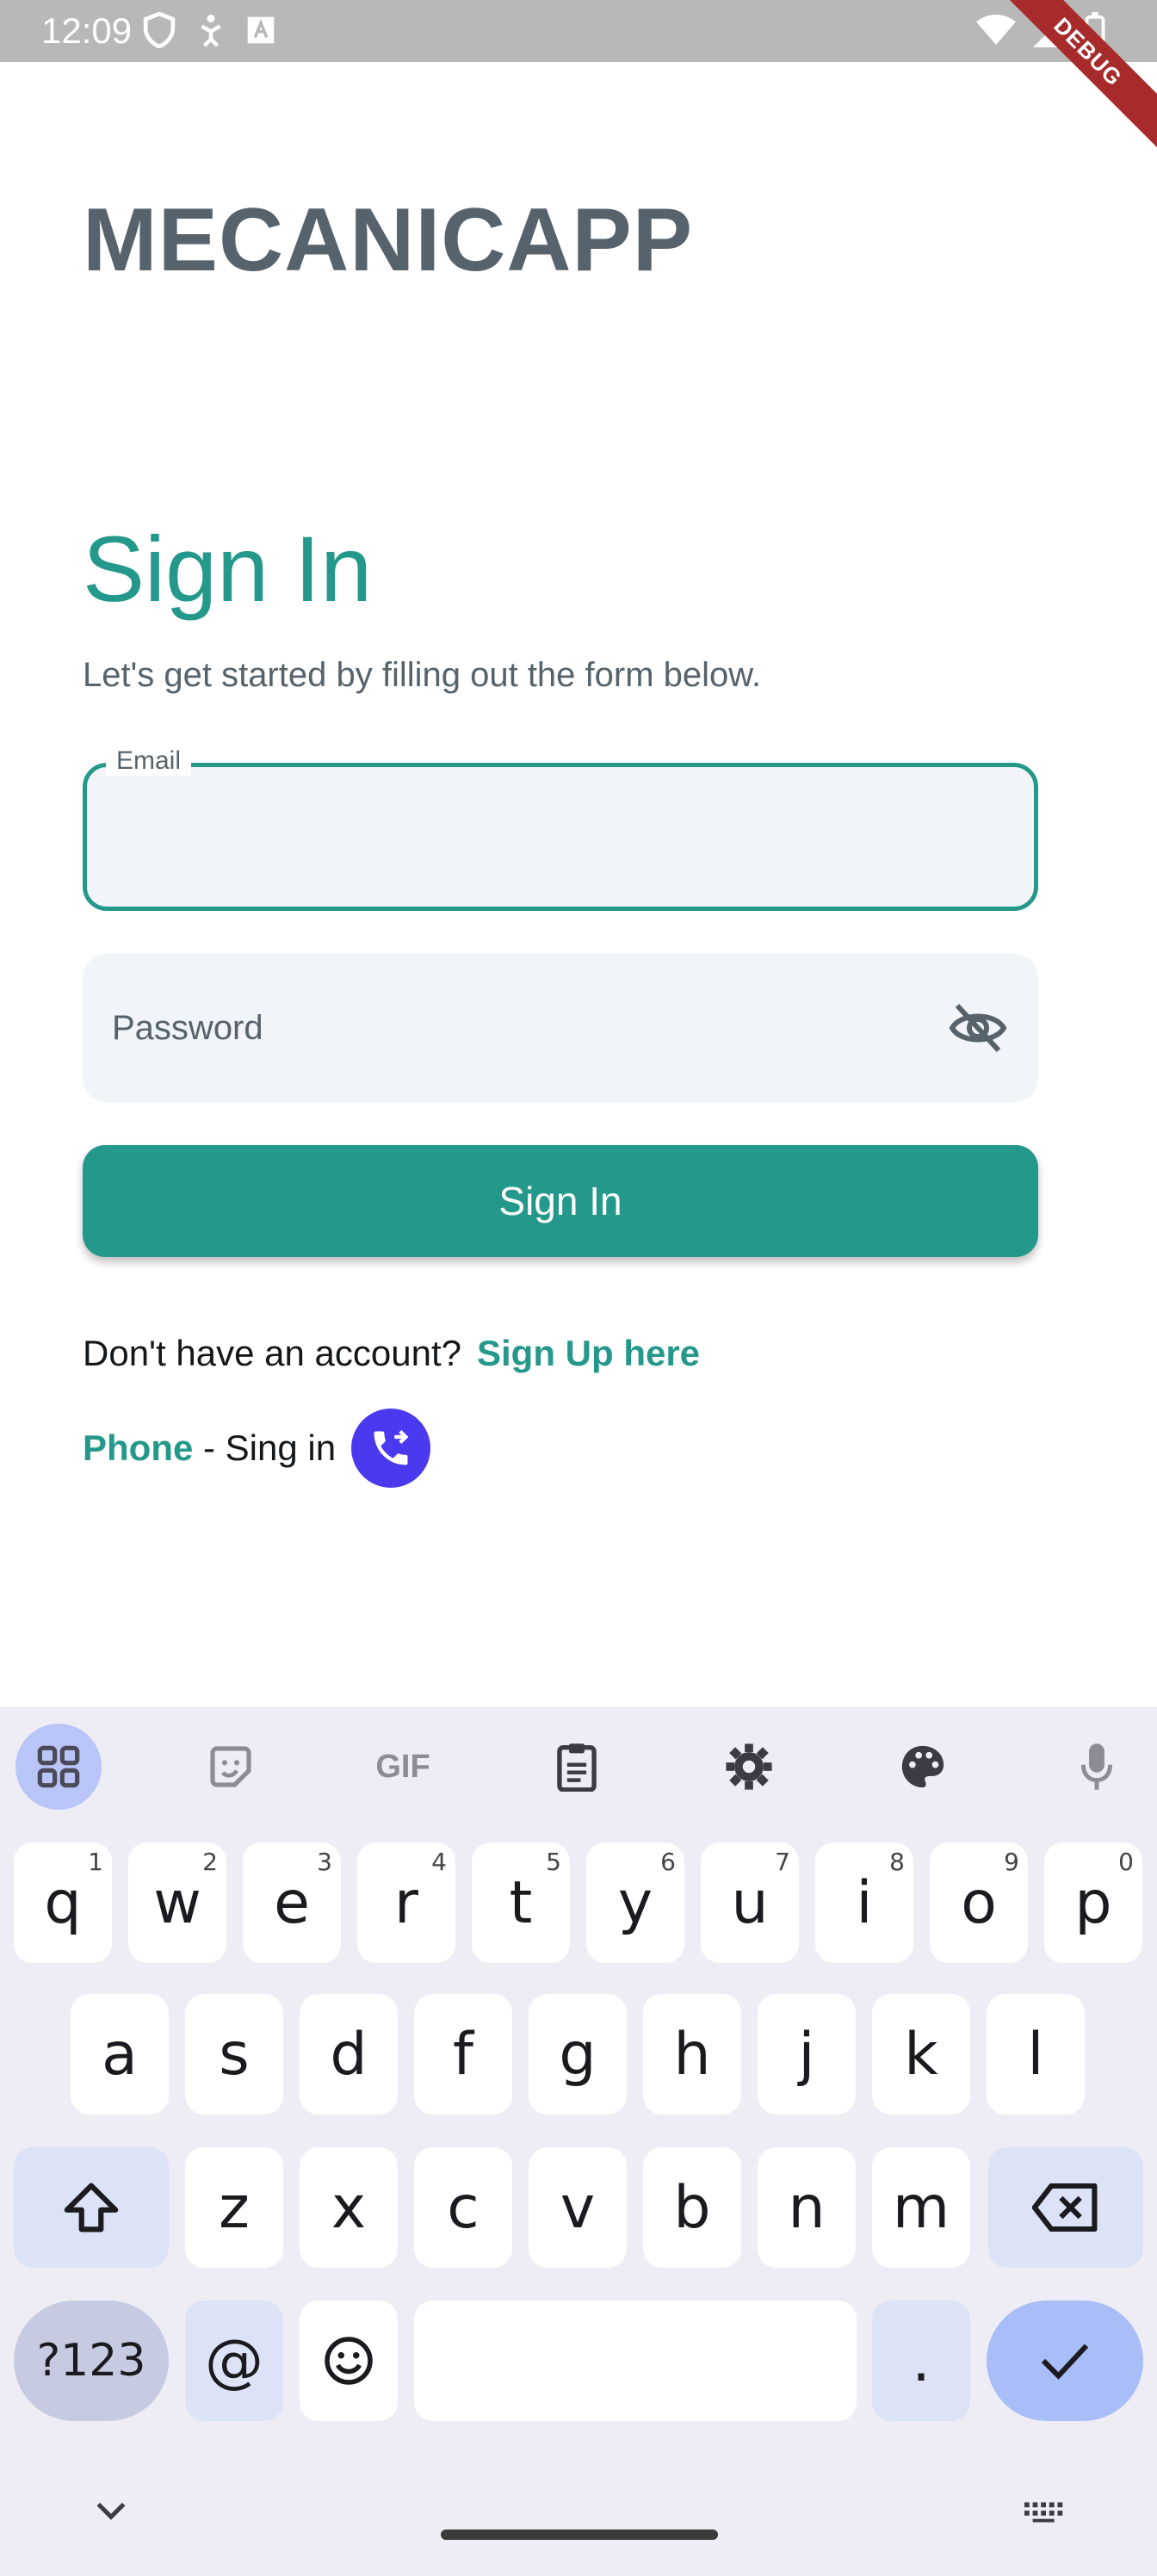 The height and width of the screenshot is (2576, 1157). I want to click on key-t: t5, so click(521, 1903).